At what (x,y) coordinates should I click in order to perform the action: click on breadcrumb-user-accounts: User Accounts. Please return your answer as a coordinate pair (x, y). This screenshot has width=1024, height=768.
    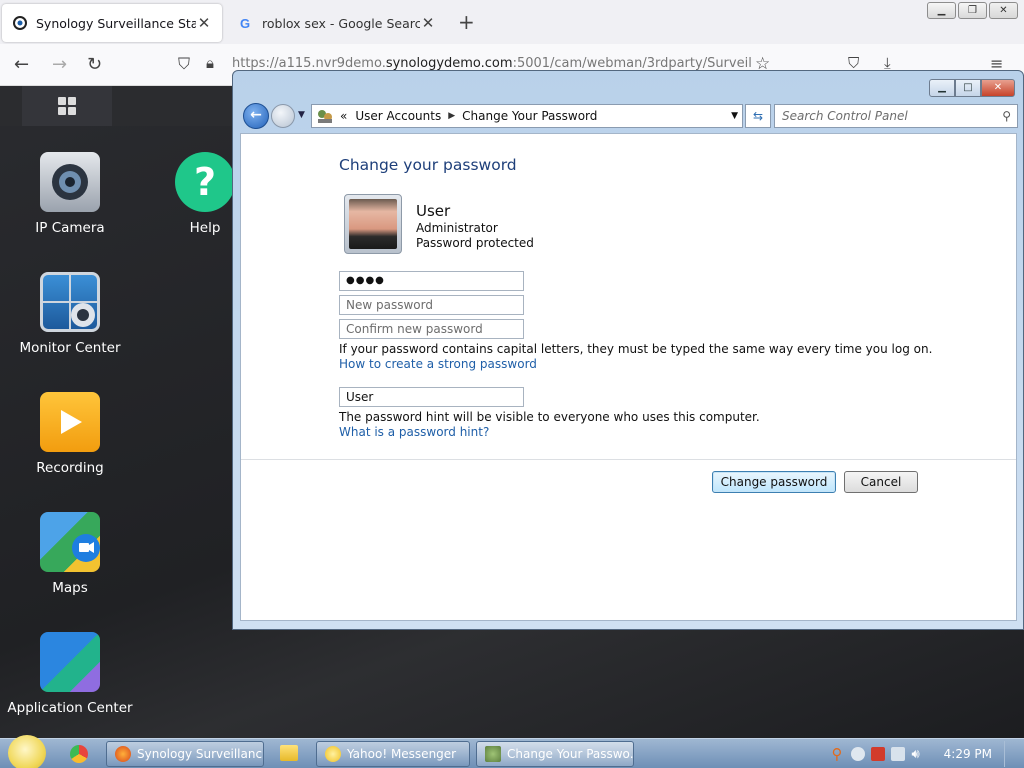
    Looking at the image, I should click on (398, 116).